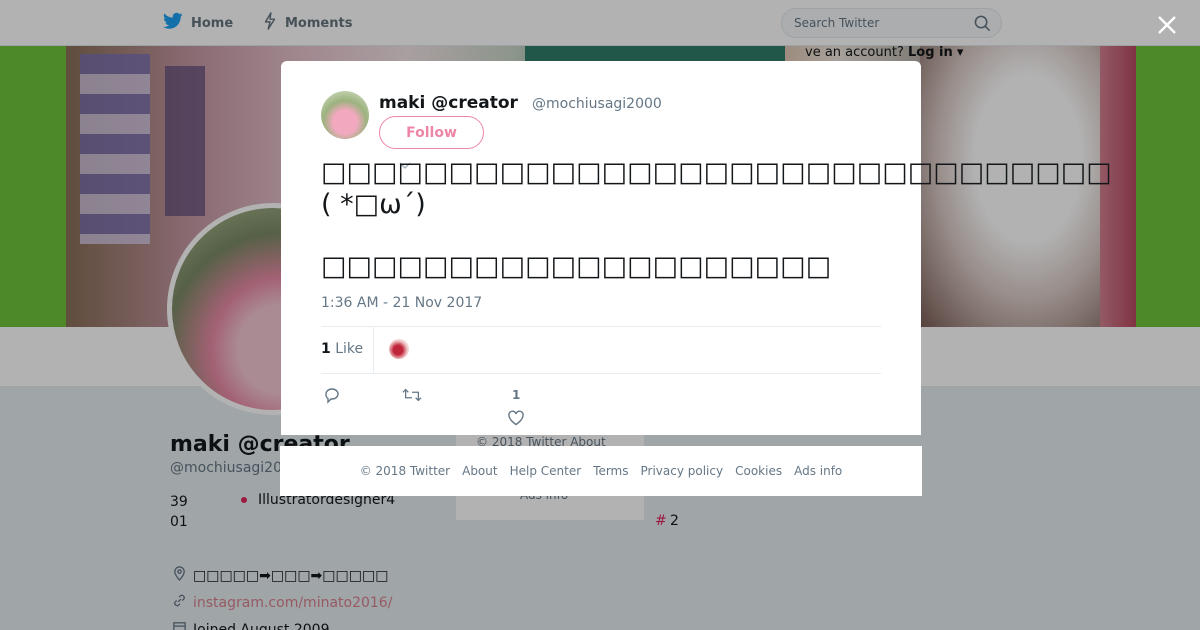 This screenshot has width=1200, height=630. Describe the element at coordinates (373, 204) in the screenshot. I see `tweet-text-line: ( *□ω´)` at that location.